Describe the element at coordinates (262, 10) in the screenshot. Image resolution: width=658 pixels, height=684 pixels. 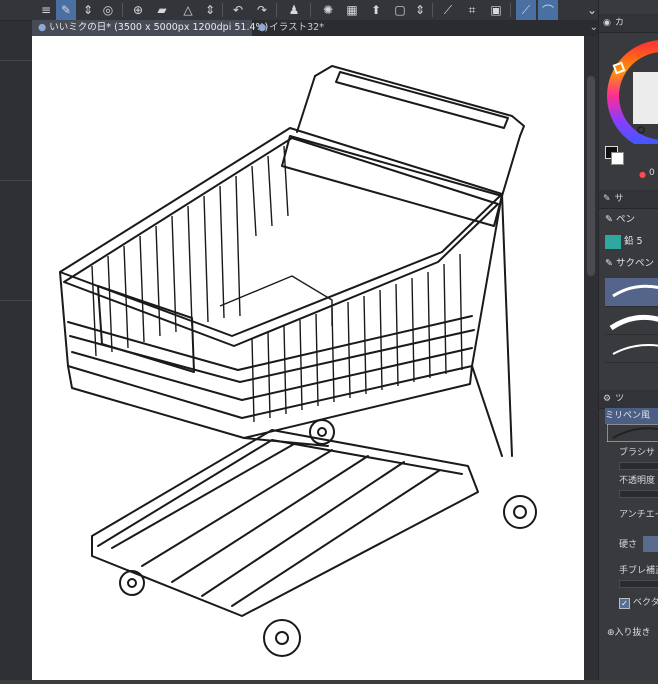
I see `redo-icon: ↷` at that location.